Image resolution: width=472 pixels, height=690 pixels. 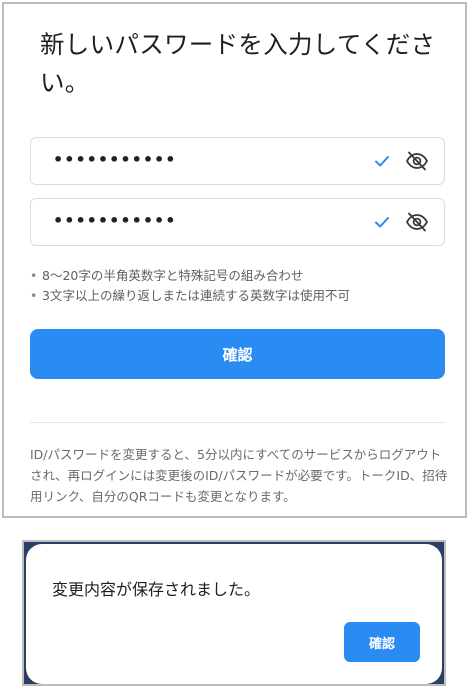 I want to click on page-title: 新しいパスワードを入力してください。, so click(x=238, y=63).